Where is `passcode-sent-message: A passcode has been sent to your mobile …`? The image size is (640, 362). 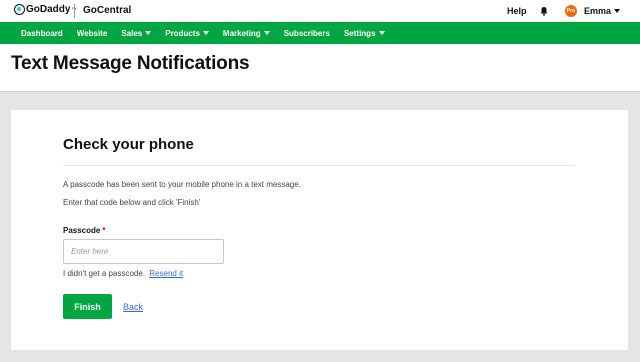
passcode-sent-message: A passcode has been sent to your mobile … is located at coordinates (182, 184).